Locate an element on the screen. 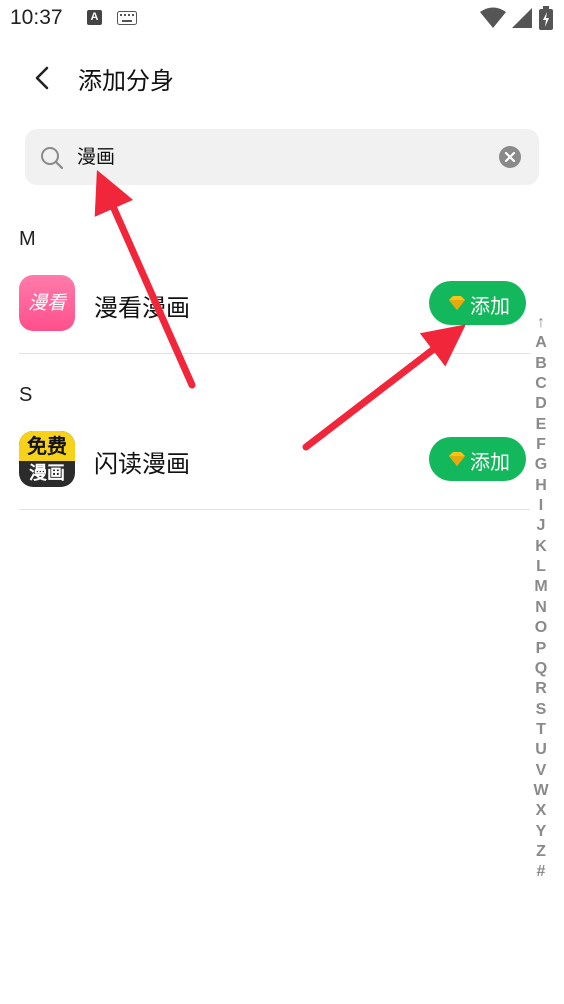 The height and width of the screenshot is (1004, 564). alphabet-index-item: T is located at coordinates (541, 730).